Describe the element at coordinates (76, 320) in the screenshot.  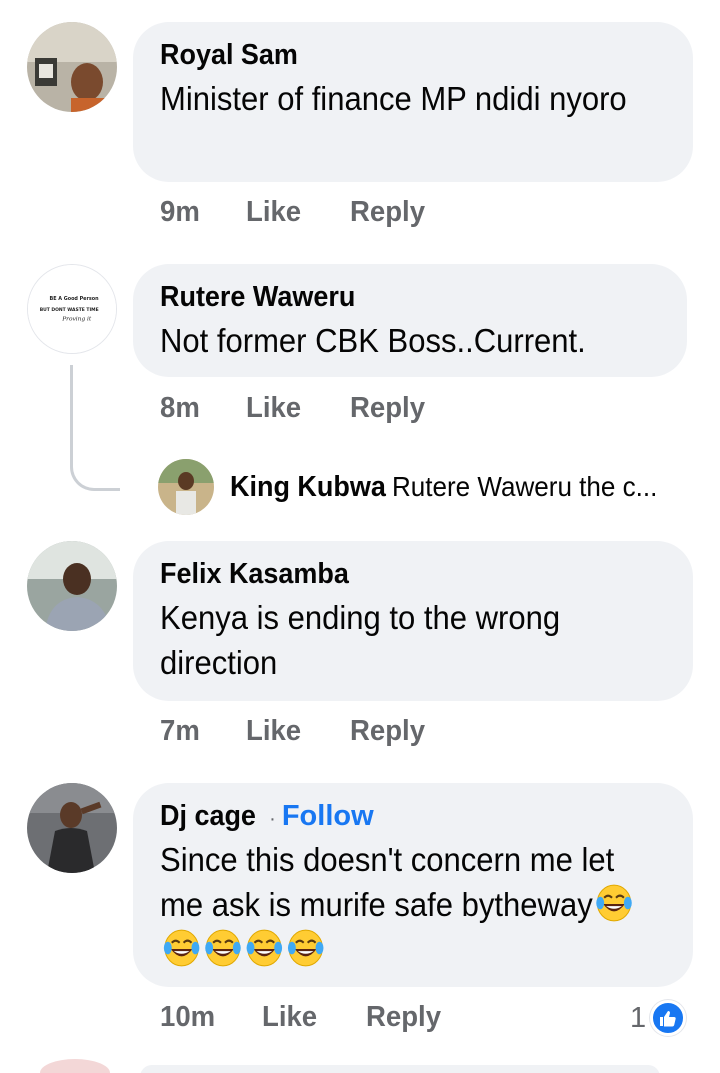
I see `avatar-line-3: Proving it` at that location.